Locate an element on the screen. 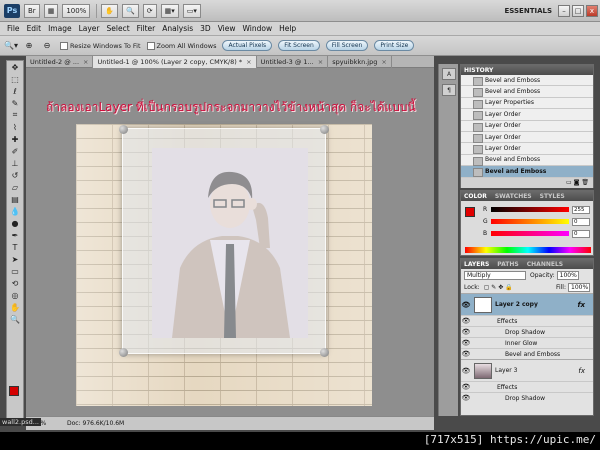 The width and height of the screenshot is (600, 450). tab-channels: CHANNELS is located at coordinates (545, 264).